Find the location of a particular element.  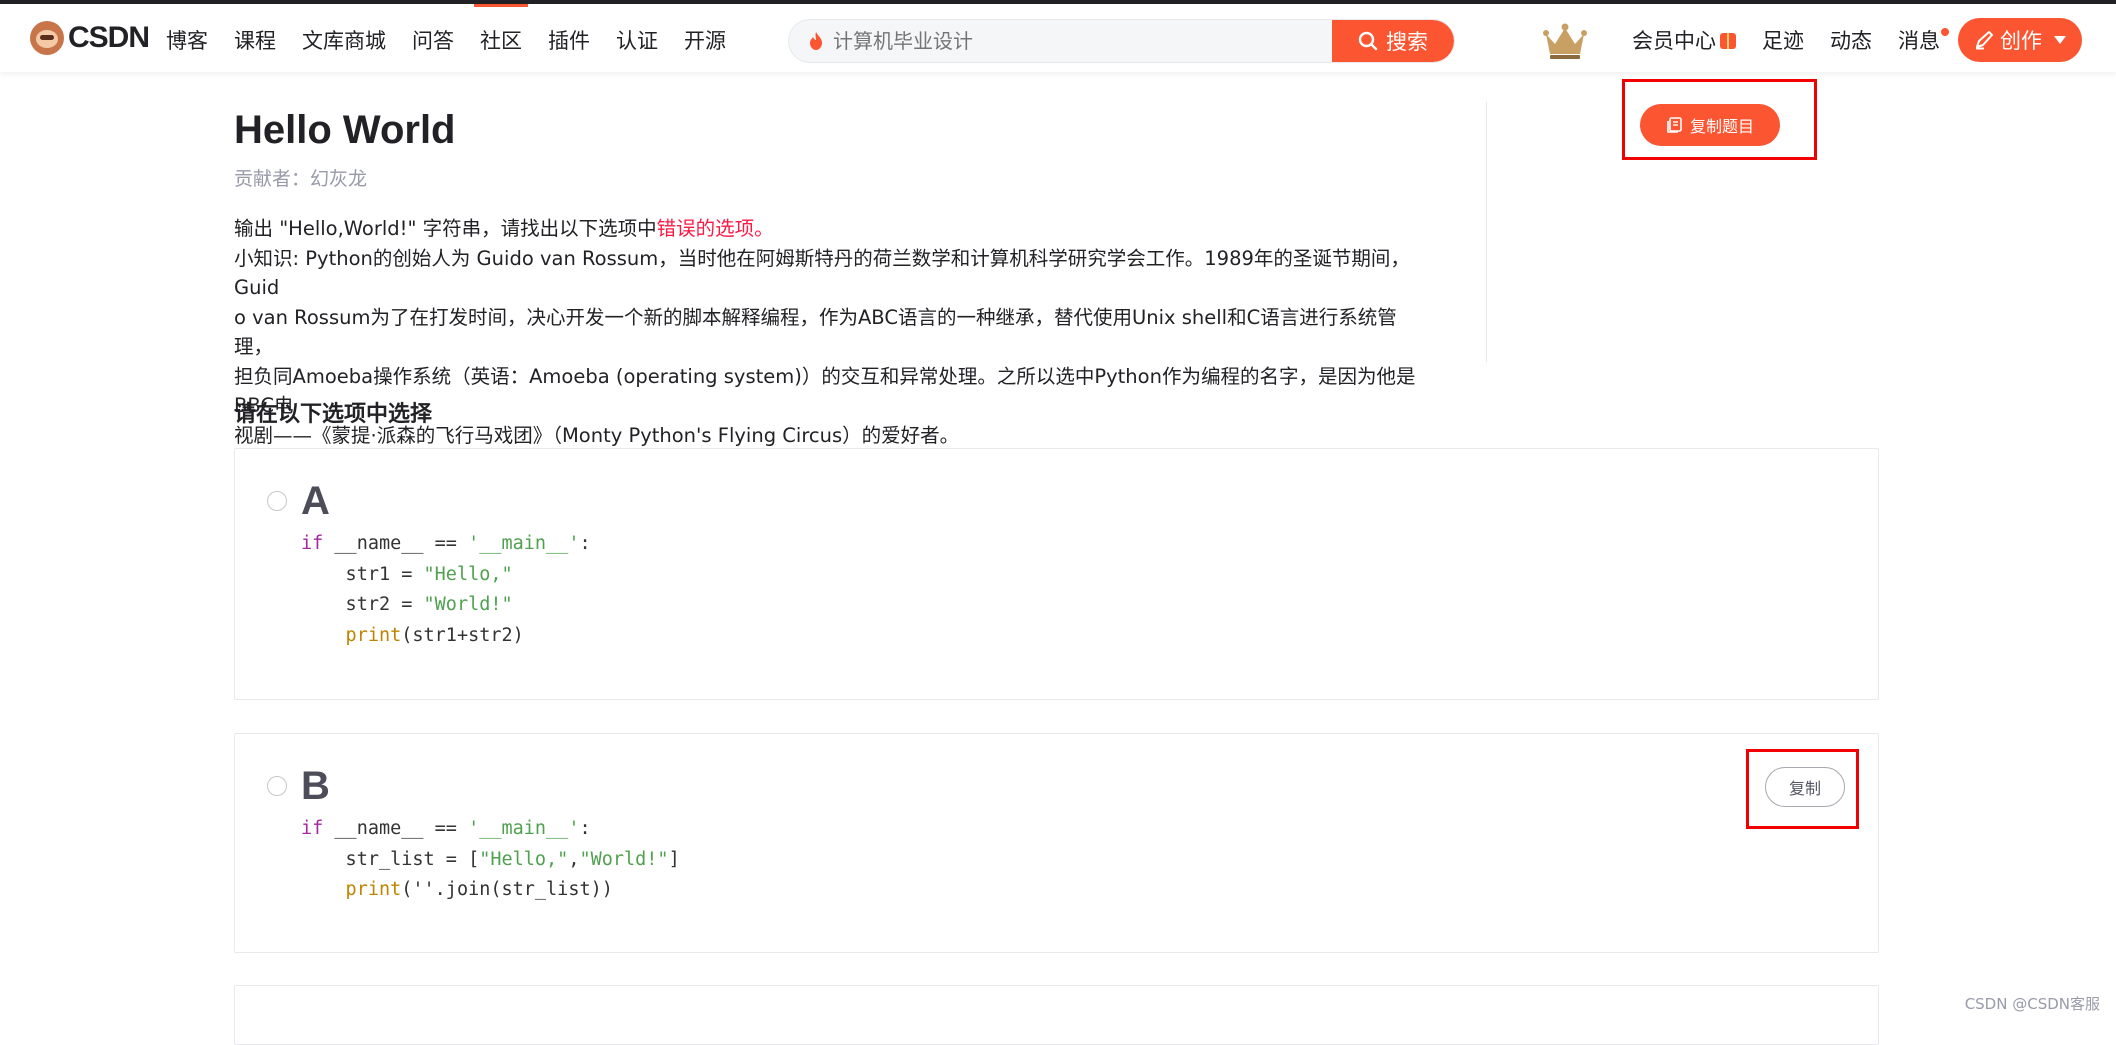

messages-label: 消息 is located at coordinates (1919, 41).